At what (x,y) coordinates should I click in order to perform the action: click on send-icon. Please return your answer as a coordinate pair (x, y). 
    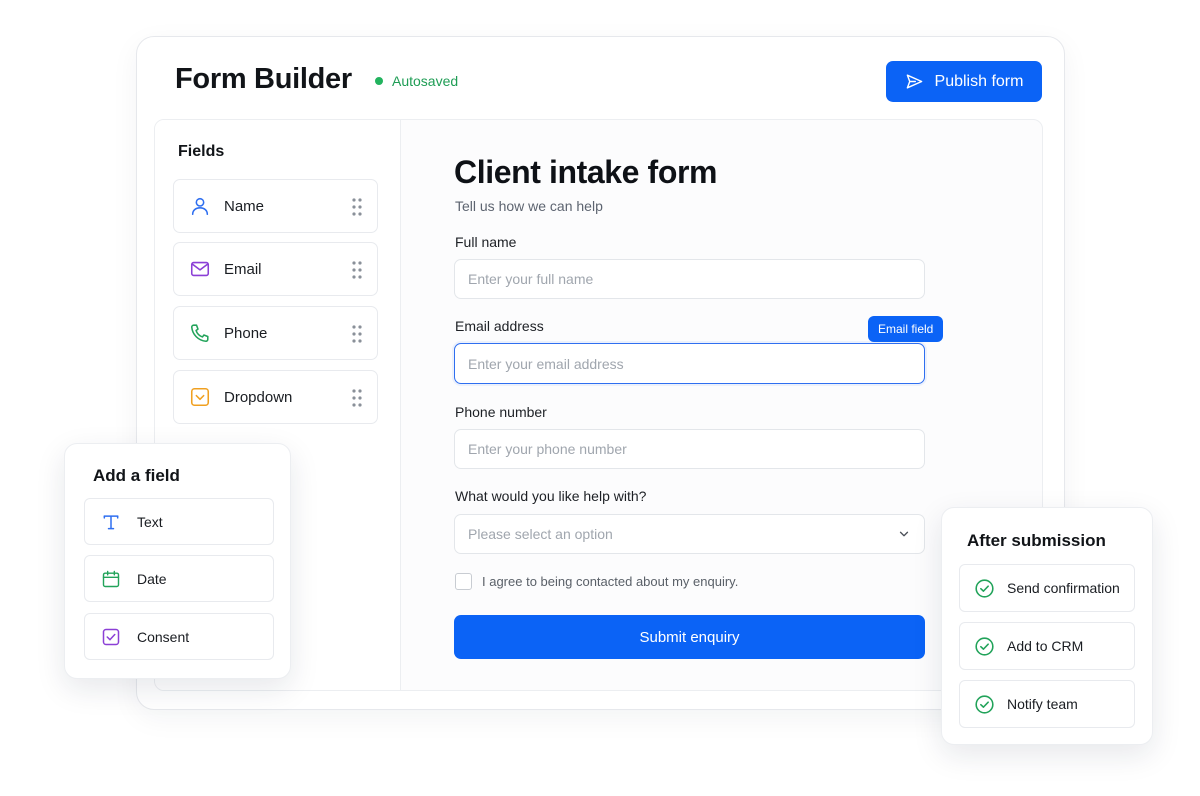
    Looking at the image, I should click on (914, 81).